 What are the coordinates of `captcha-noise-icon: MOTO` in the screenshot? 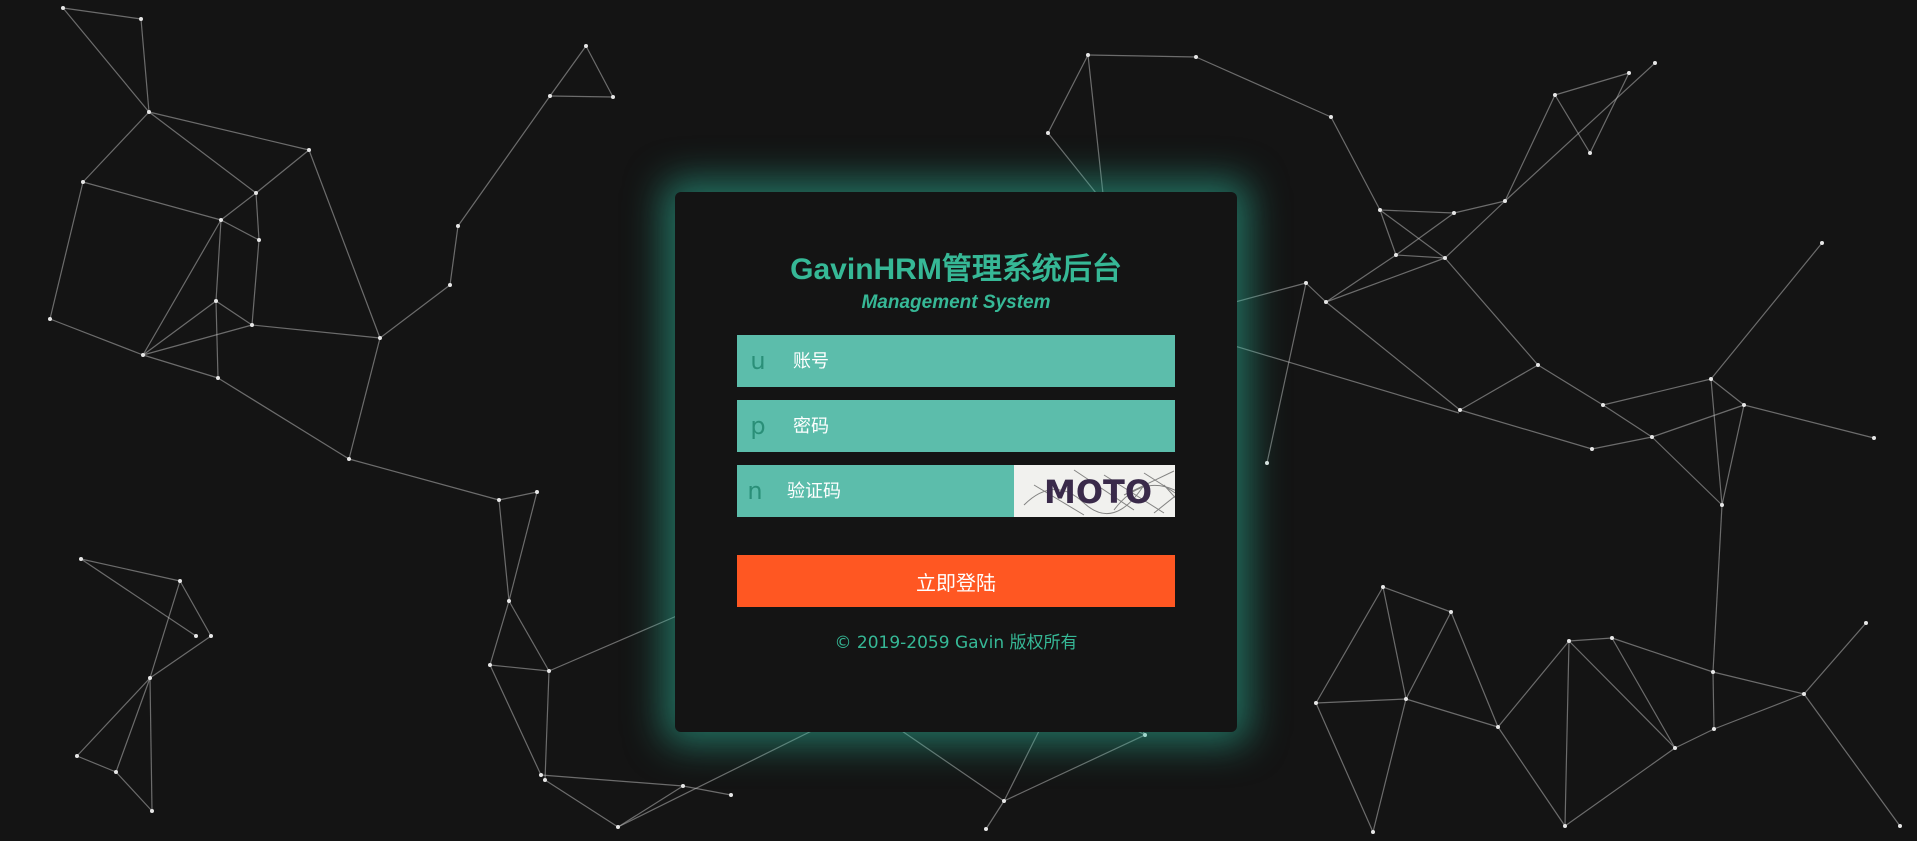 It's located at (1099, 492).